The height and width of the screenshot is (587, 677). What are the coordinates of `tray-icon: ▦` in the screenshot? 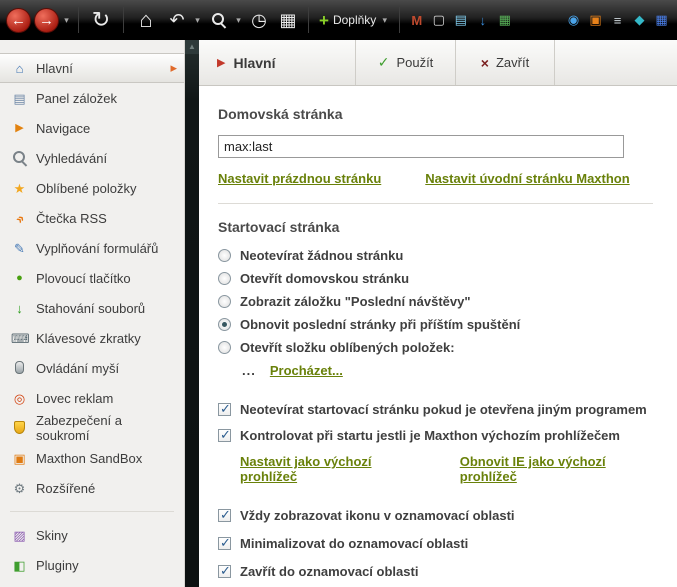 It's located at (661, 20).